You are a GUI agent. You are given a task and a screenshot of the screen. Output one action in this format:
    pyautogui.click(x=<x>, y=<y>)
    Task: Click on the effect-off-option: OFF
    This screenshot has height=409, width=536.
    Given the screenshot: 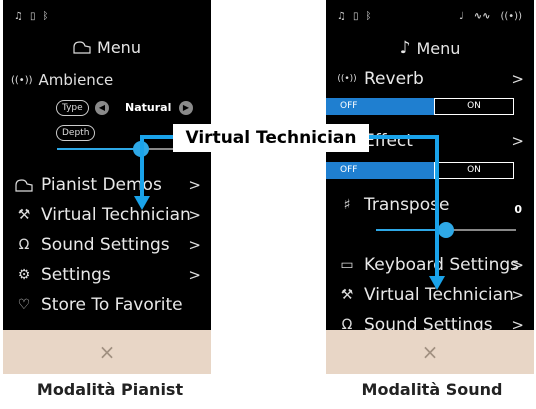 What is the action you would take?
    pyautogui.click(x=380, y=170)
    